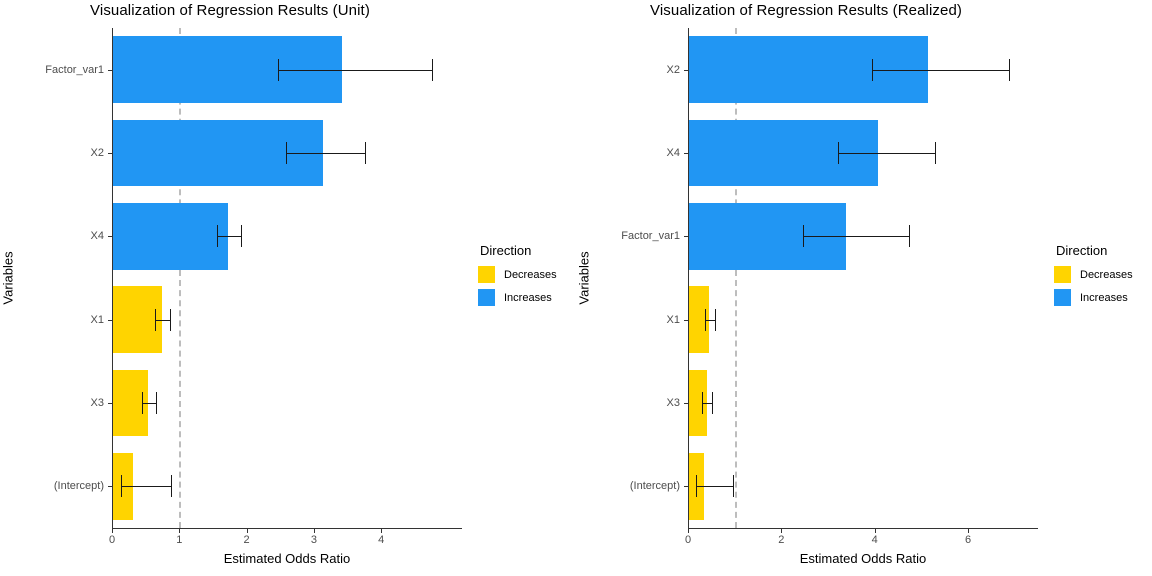 This screenshot has height=576, width=1152. Describe the element at coordinates (709, 320) in the screenshot. I see `error-bar-x1` at that location.